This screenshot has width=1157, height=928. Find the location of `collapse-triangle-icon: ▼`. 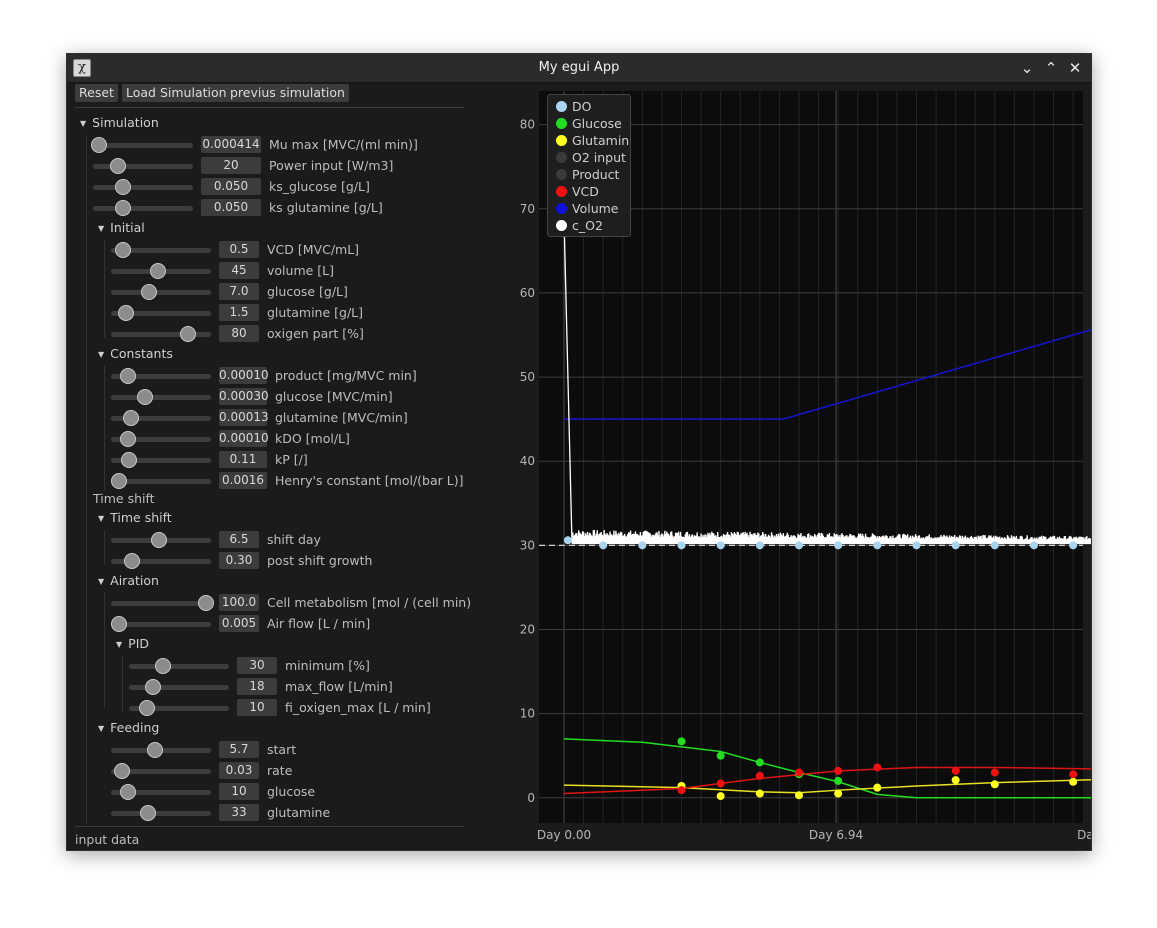

collapse-triangle-icon: ▼ is located at coordinates (101, 728).